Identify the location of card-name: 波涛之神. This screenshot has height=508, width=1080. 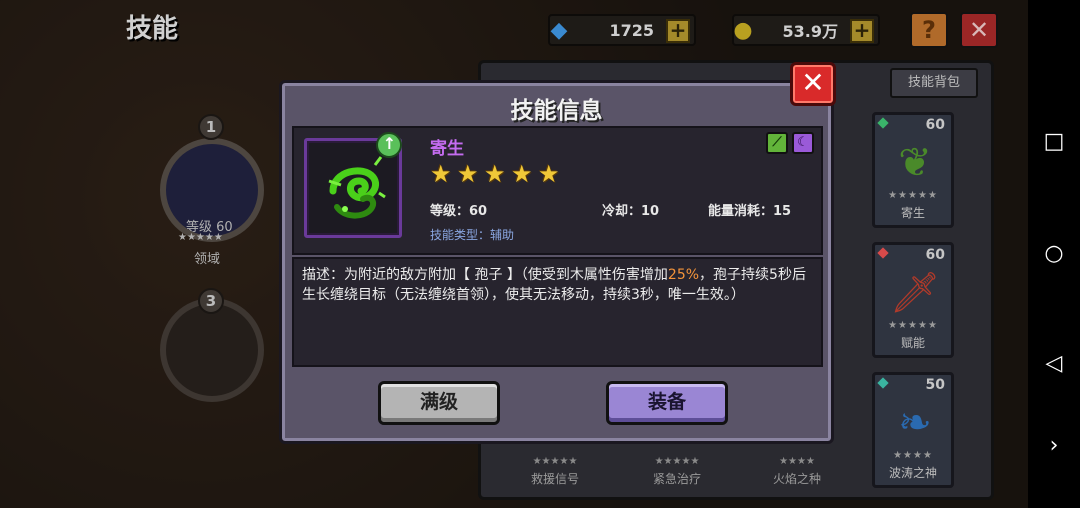
(912, 473).